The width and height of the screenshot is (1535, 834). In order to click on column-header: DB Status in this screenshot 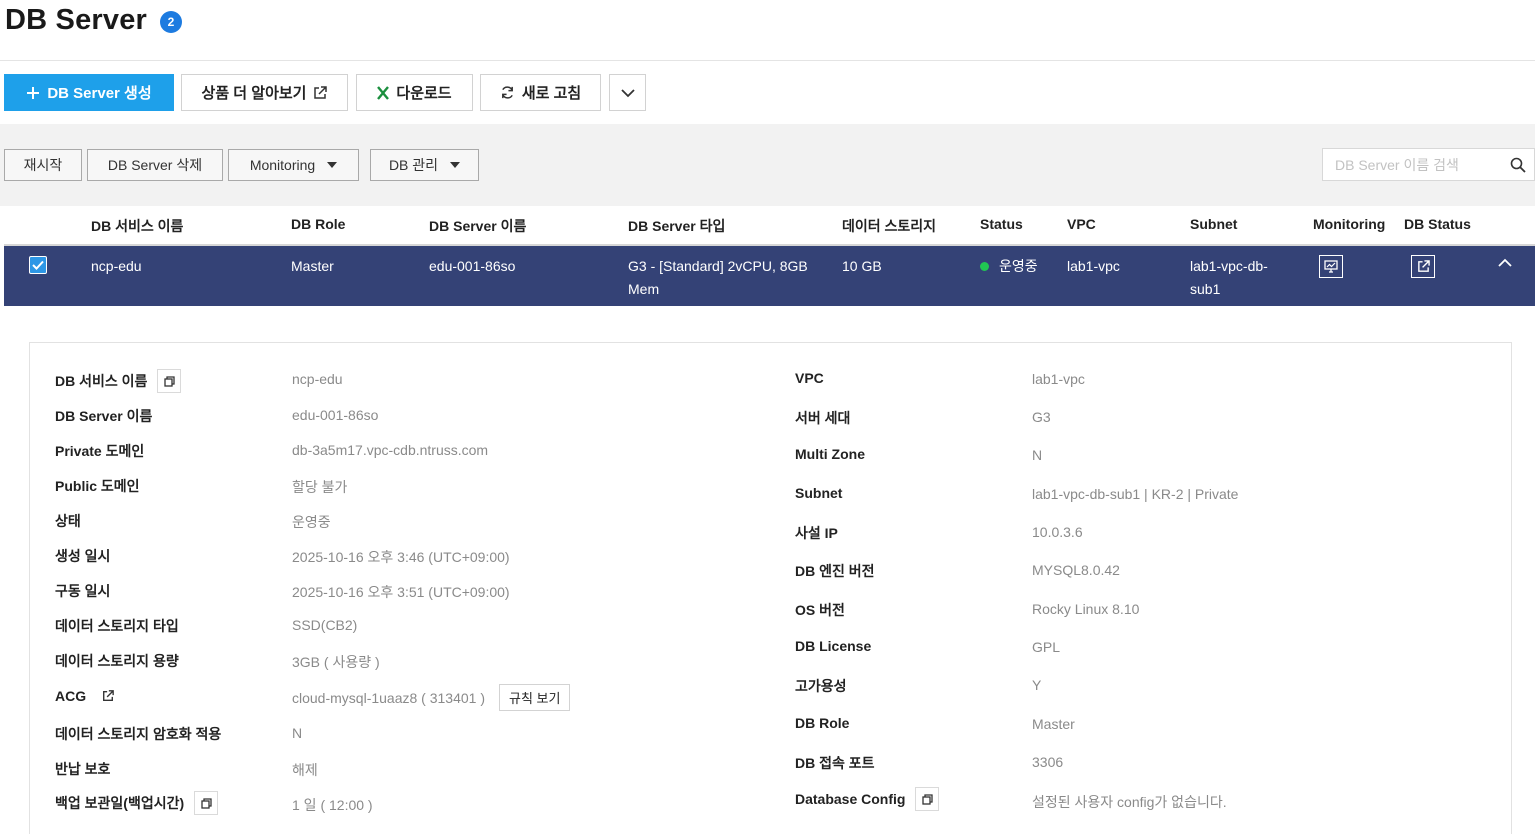, I will do `click(1437, 224)`.